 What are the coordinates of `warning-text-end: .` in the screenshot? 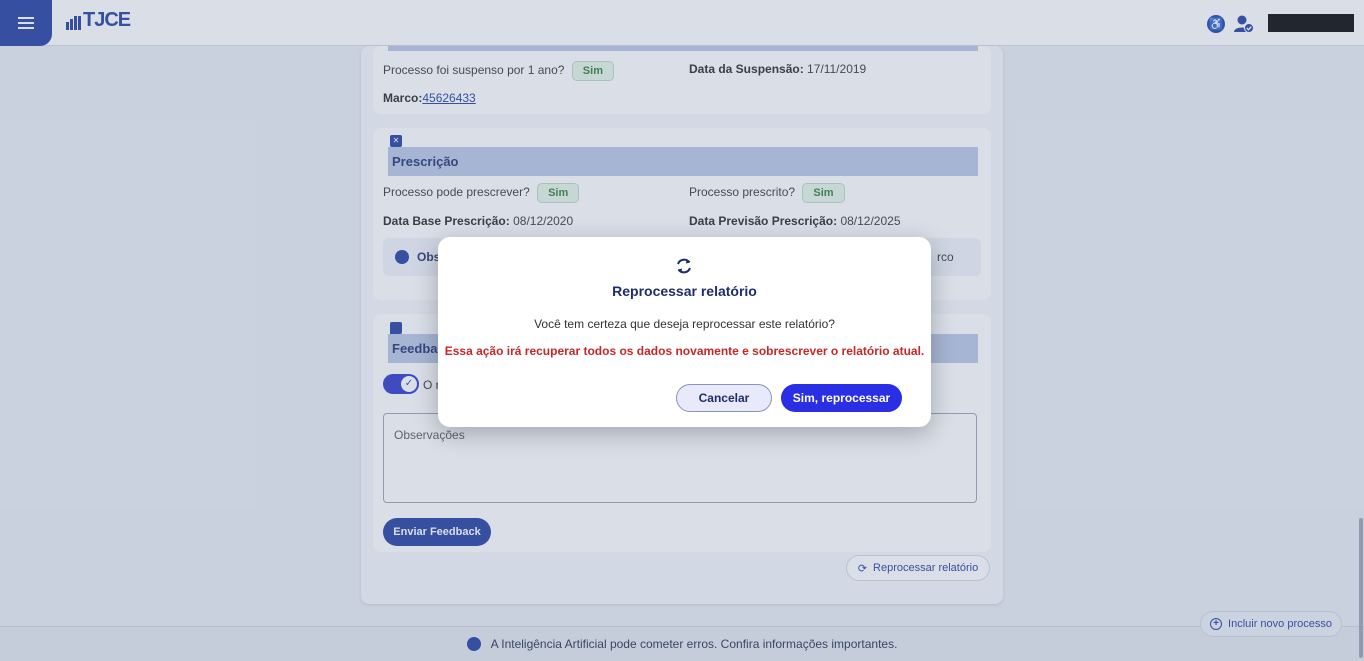 It's located at (922, 351).